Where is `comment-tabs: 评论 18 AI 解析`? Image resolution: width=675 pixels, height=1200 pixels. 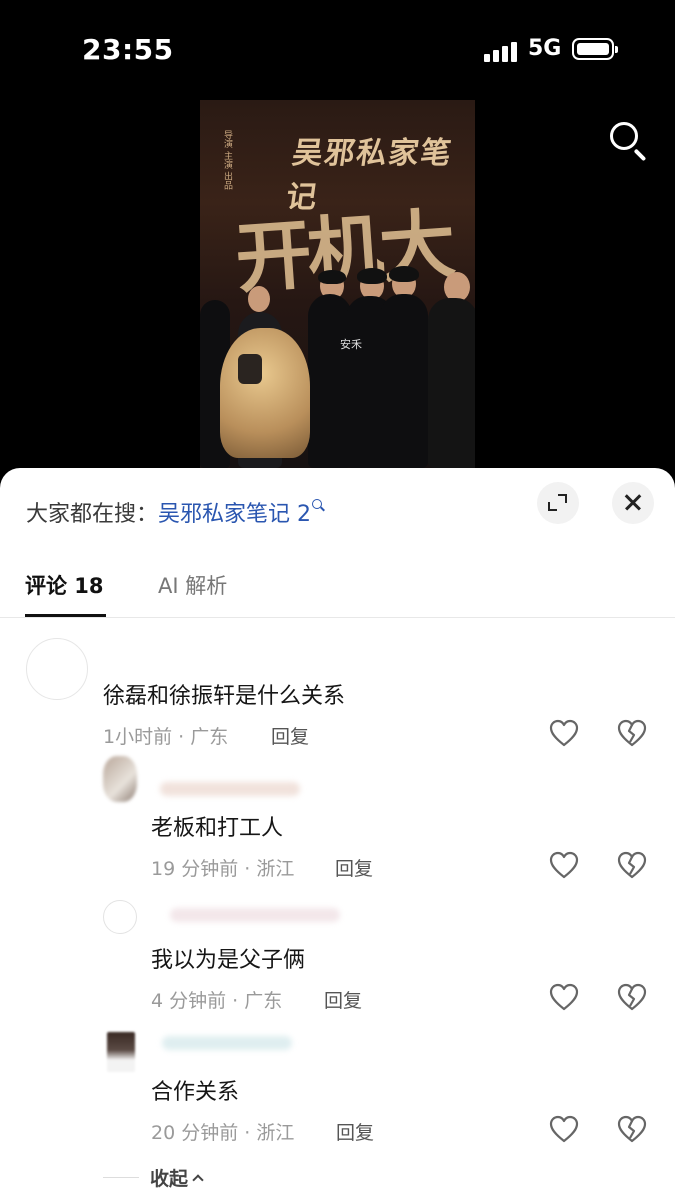
comment-tabs: 评论 18 AI 解析 is located at coordinates (337, 592).